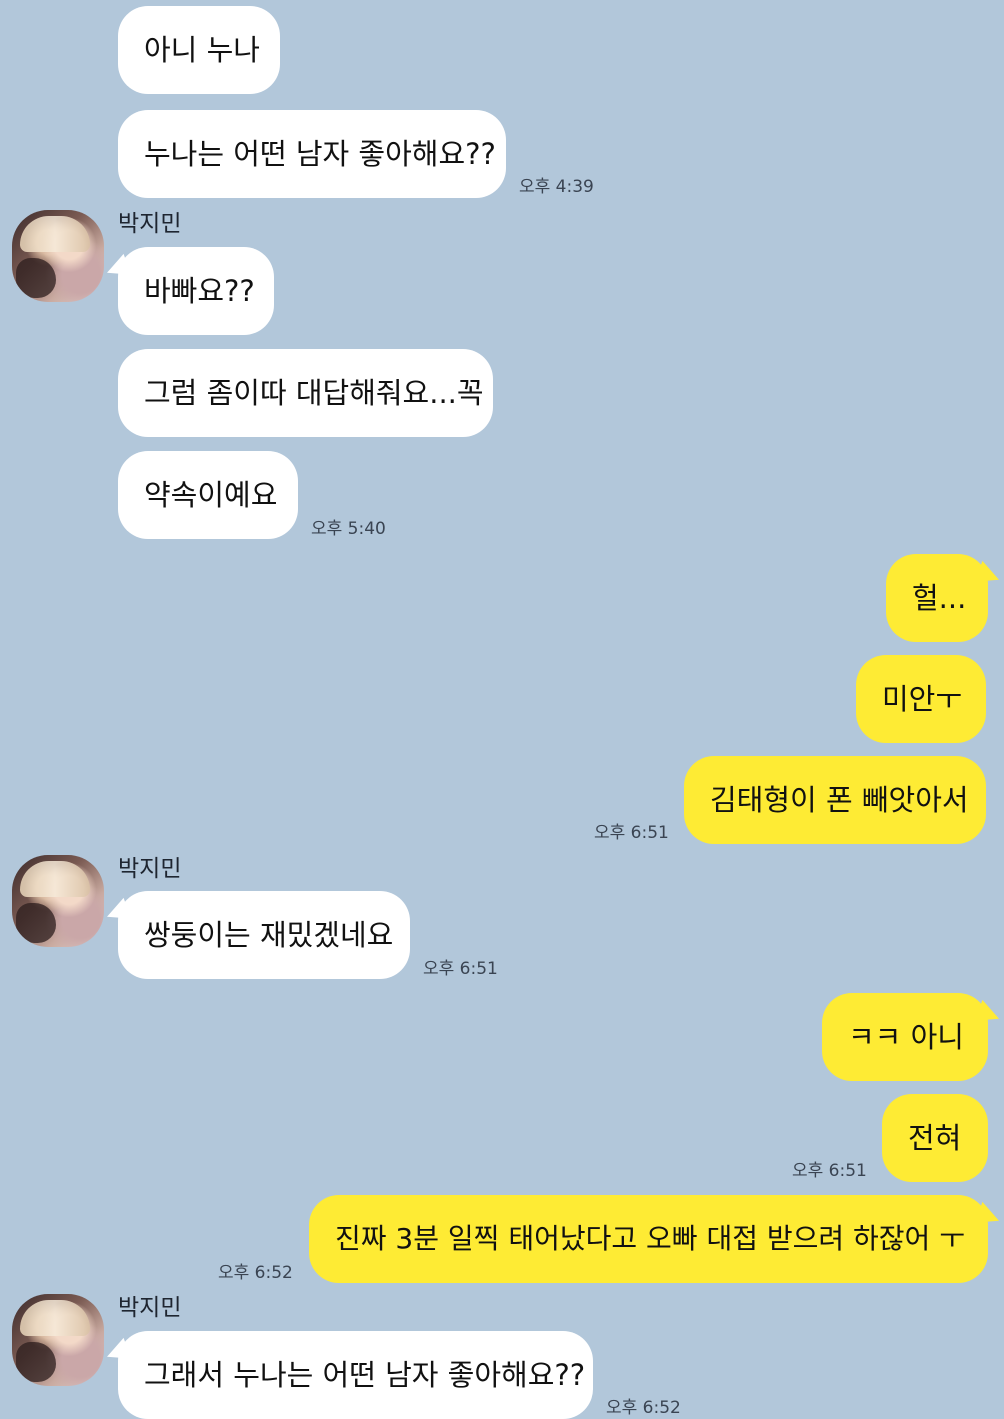 The image size is (1004, 1419). I want to click on message-bubble-outgoing: 김태형이 폰 빼앗아서, so click(835, 800).